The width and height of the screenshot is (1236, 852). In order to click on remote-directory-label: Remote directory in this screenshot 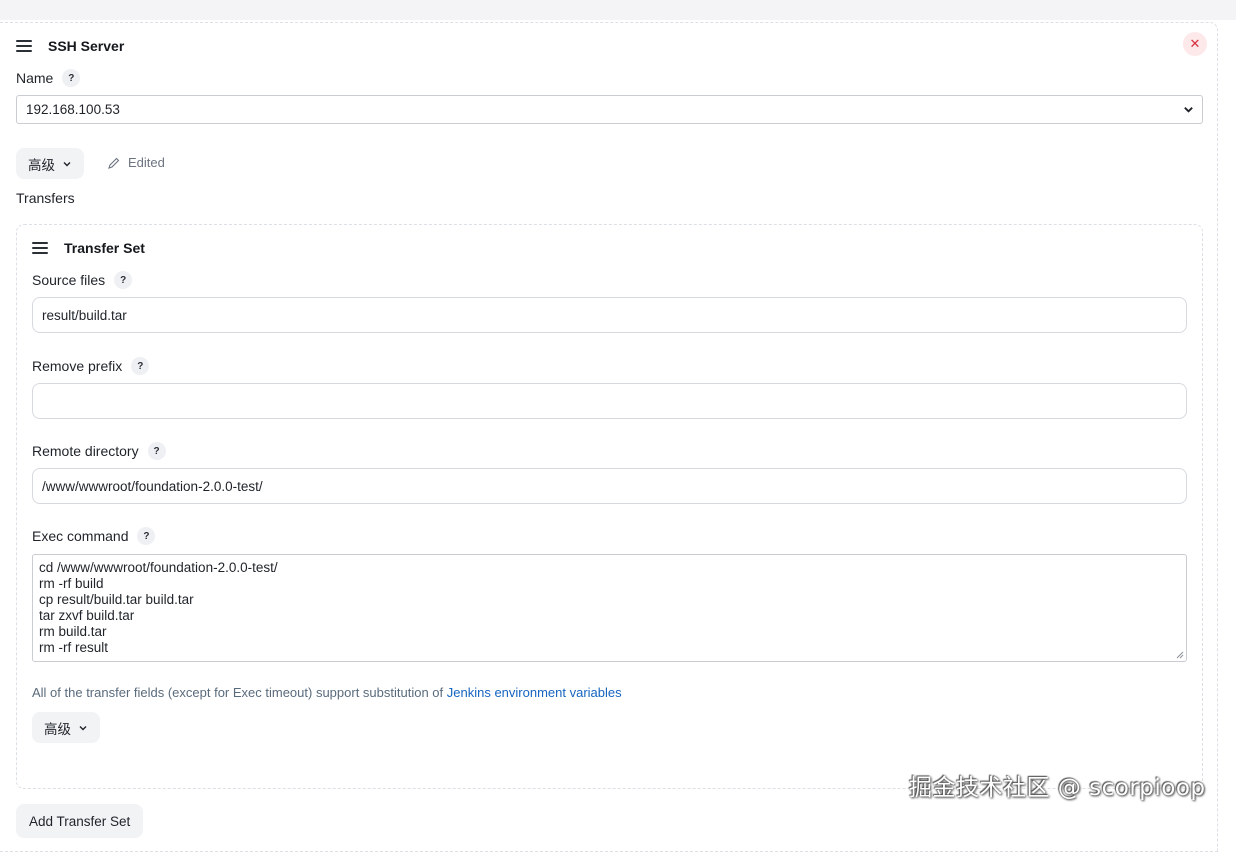, I will do `click(85, 451)`.